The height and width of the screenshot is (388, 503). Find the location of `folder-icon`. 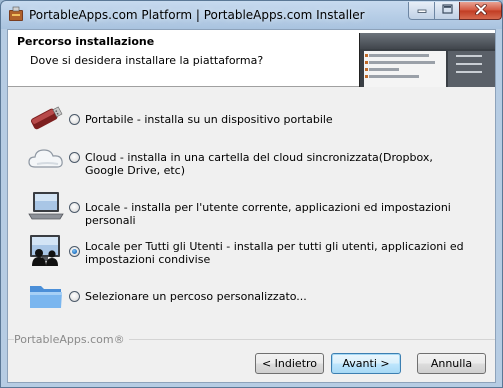

folder-icon is located at coordinates (46, 297).